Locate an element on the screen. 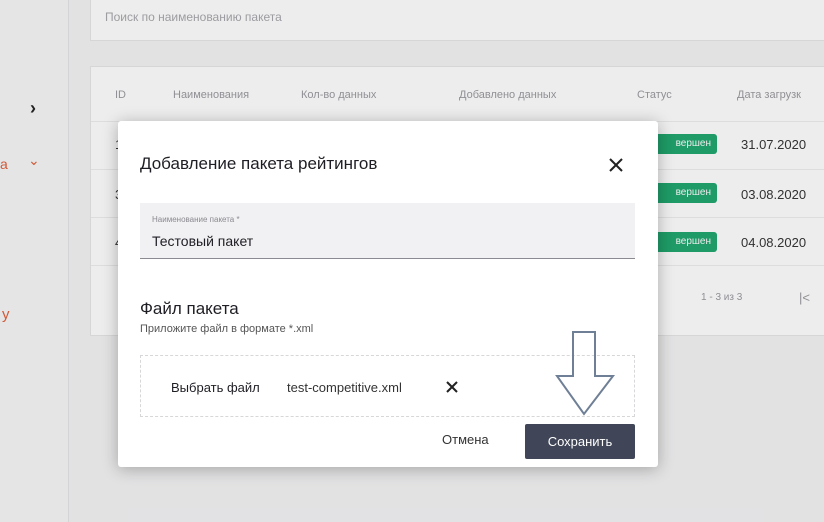  save-button: Сохранить is located at coordinates (580, 441).